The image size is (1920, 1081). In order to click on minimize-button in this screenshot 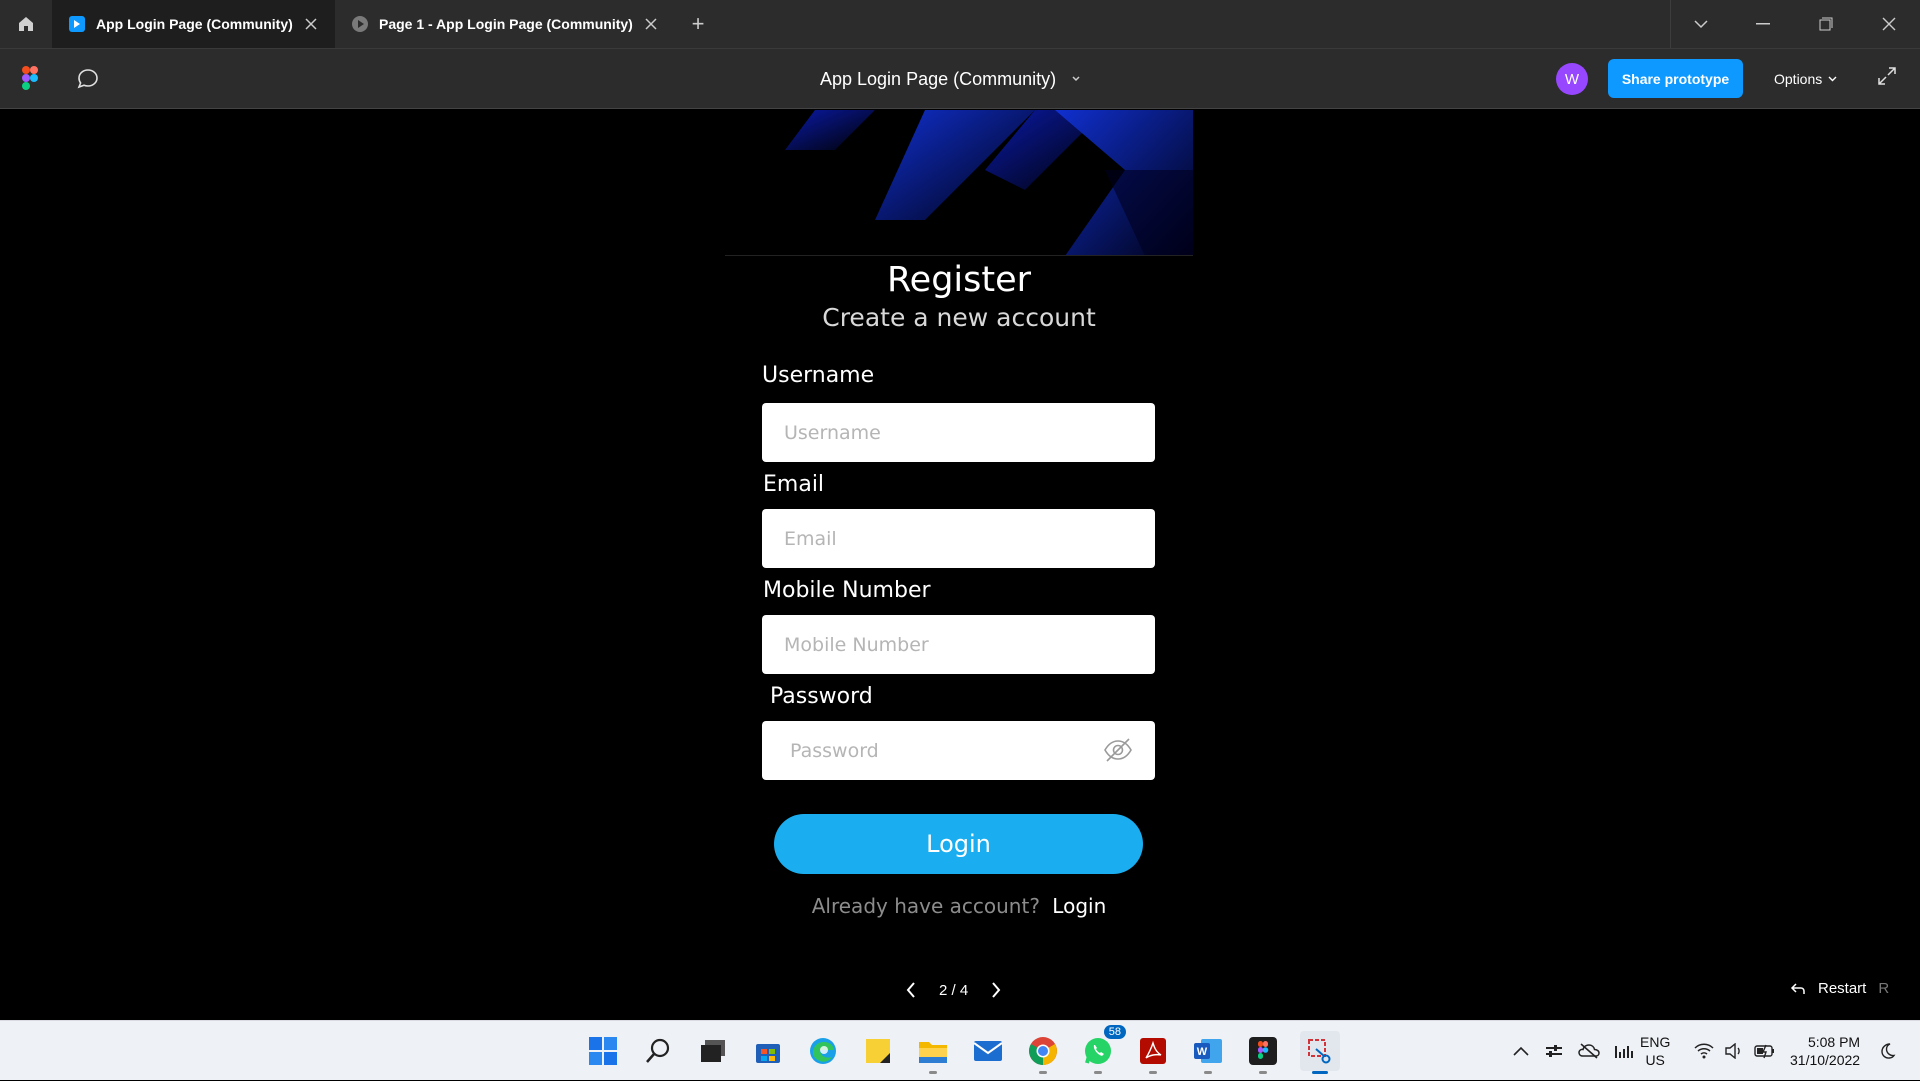, I will do `click(1763, 24)`.